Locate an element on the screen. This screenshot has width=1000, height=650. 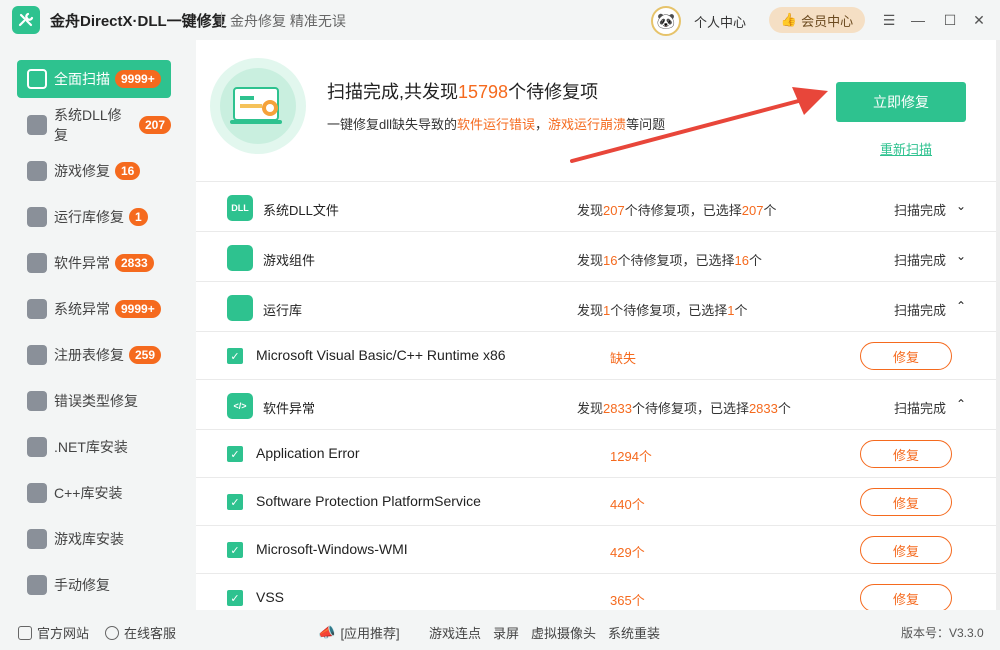
scan-result-illustration-icon is located at coordinates (258, 106).